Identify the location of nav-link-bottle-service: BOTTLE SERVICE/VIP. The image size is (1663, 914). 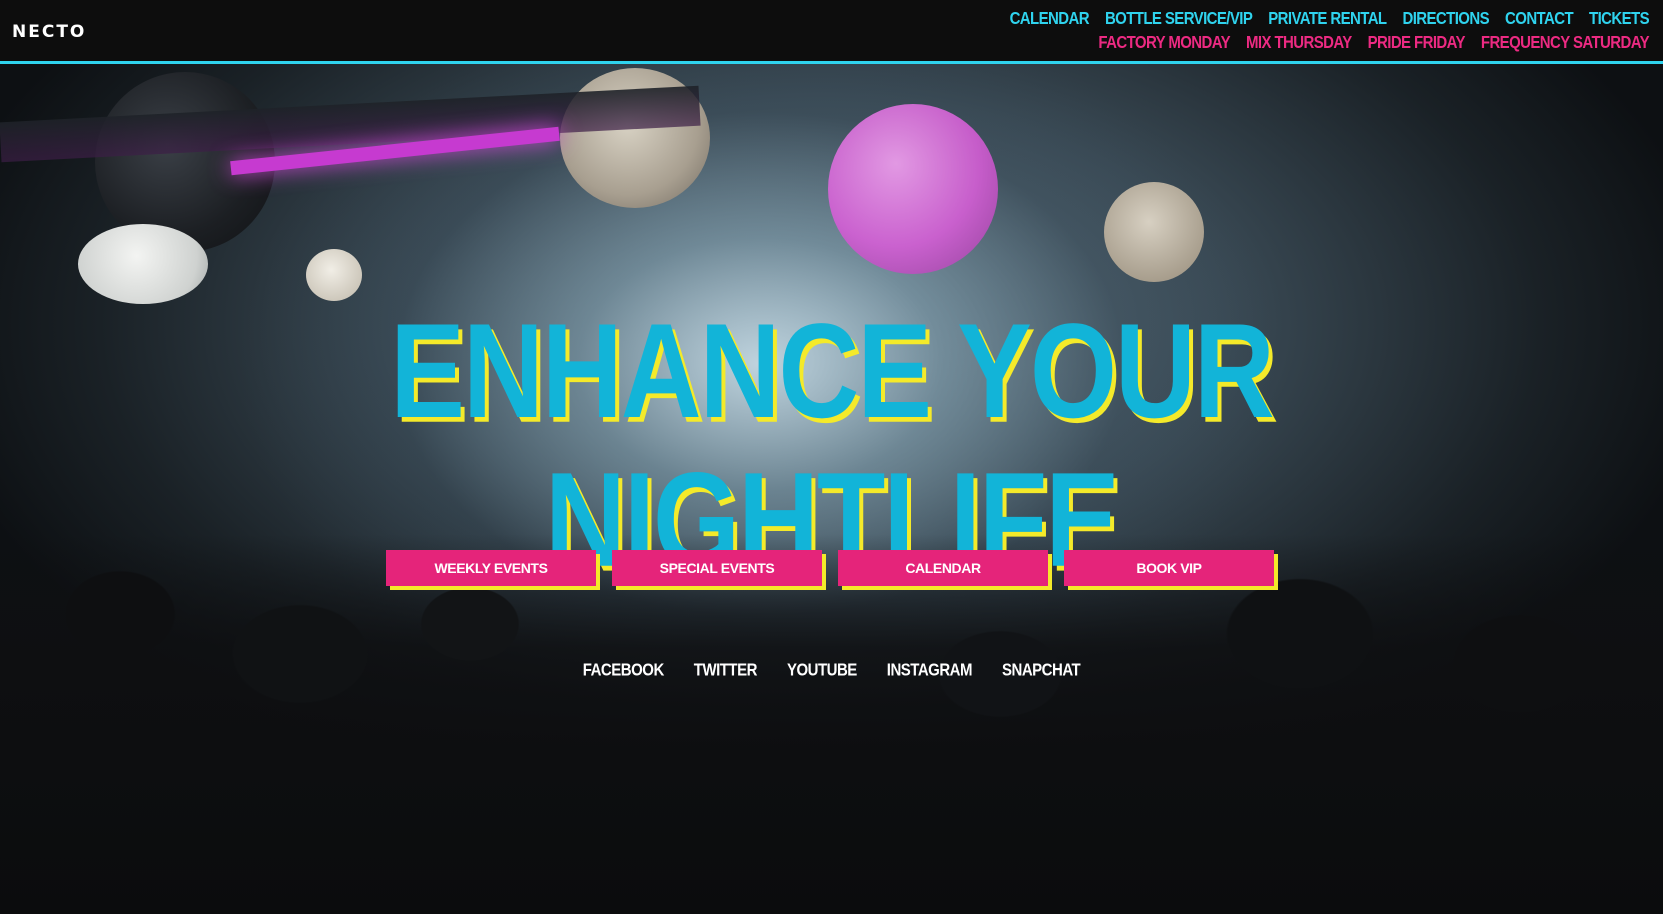
(1179, 19).